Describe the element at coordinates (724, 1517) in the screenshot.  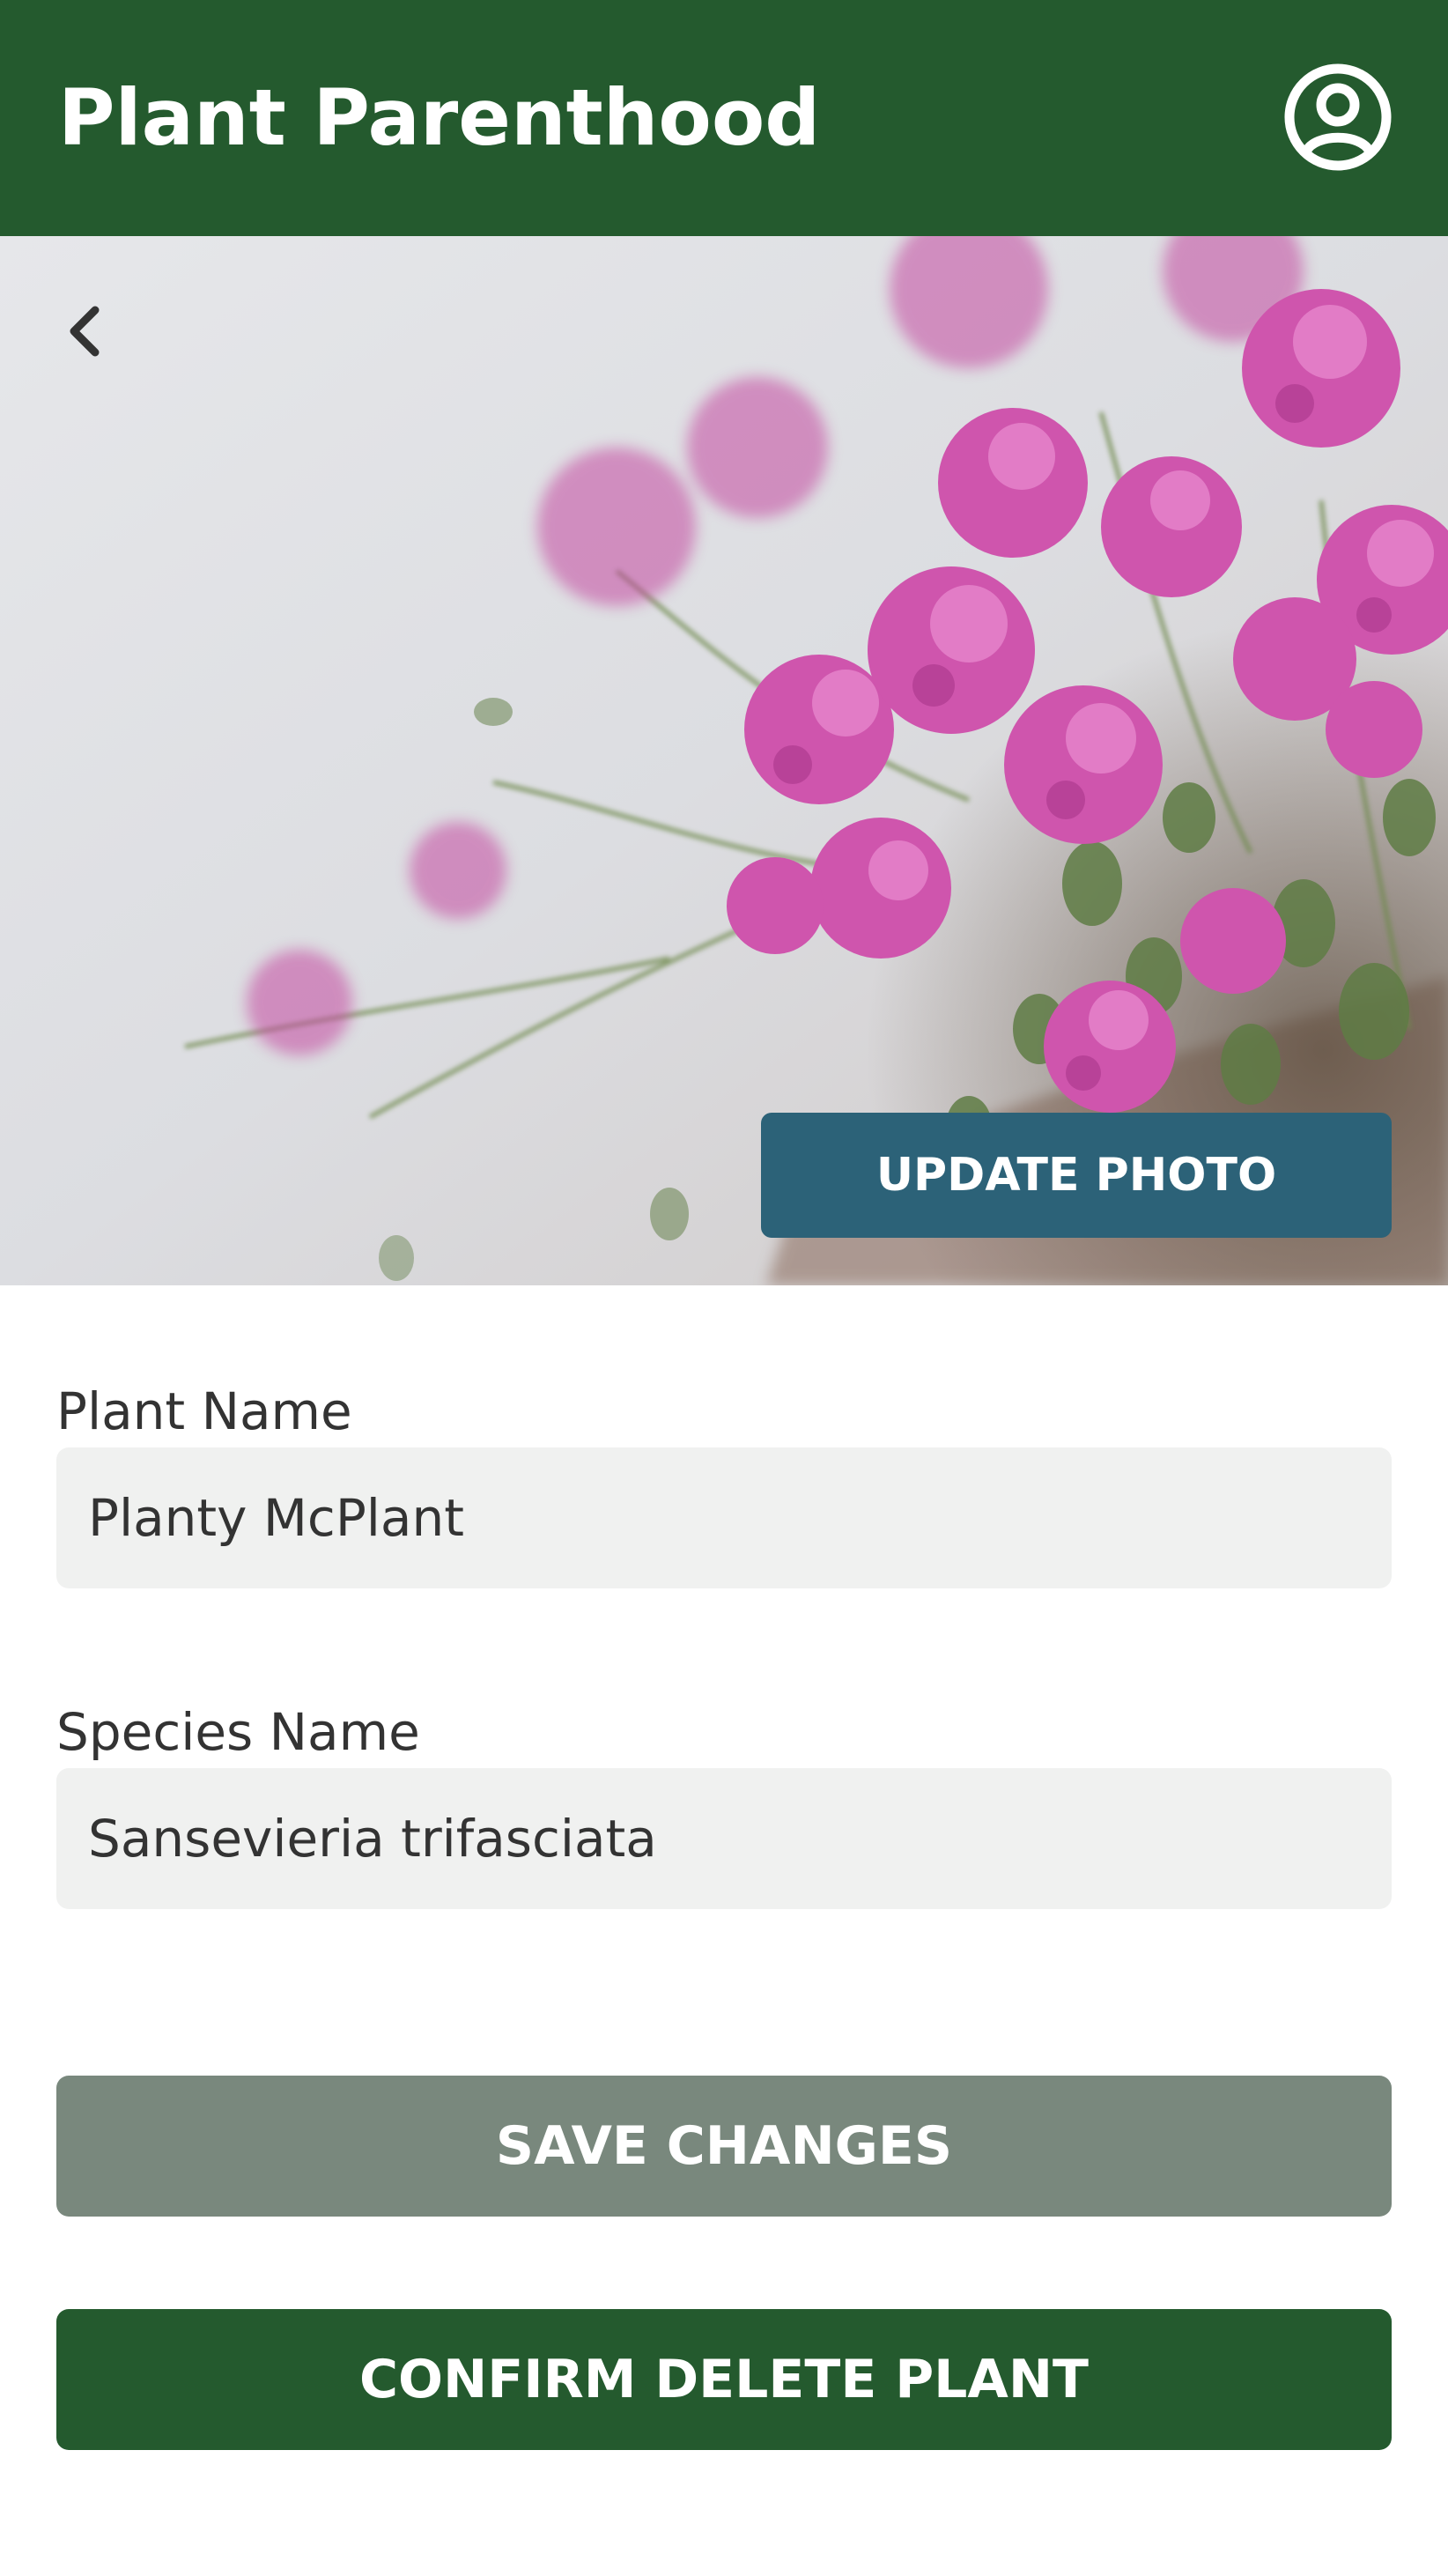
I see `plant-name-input: Planty McPlant` at that location.